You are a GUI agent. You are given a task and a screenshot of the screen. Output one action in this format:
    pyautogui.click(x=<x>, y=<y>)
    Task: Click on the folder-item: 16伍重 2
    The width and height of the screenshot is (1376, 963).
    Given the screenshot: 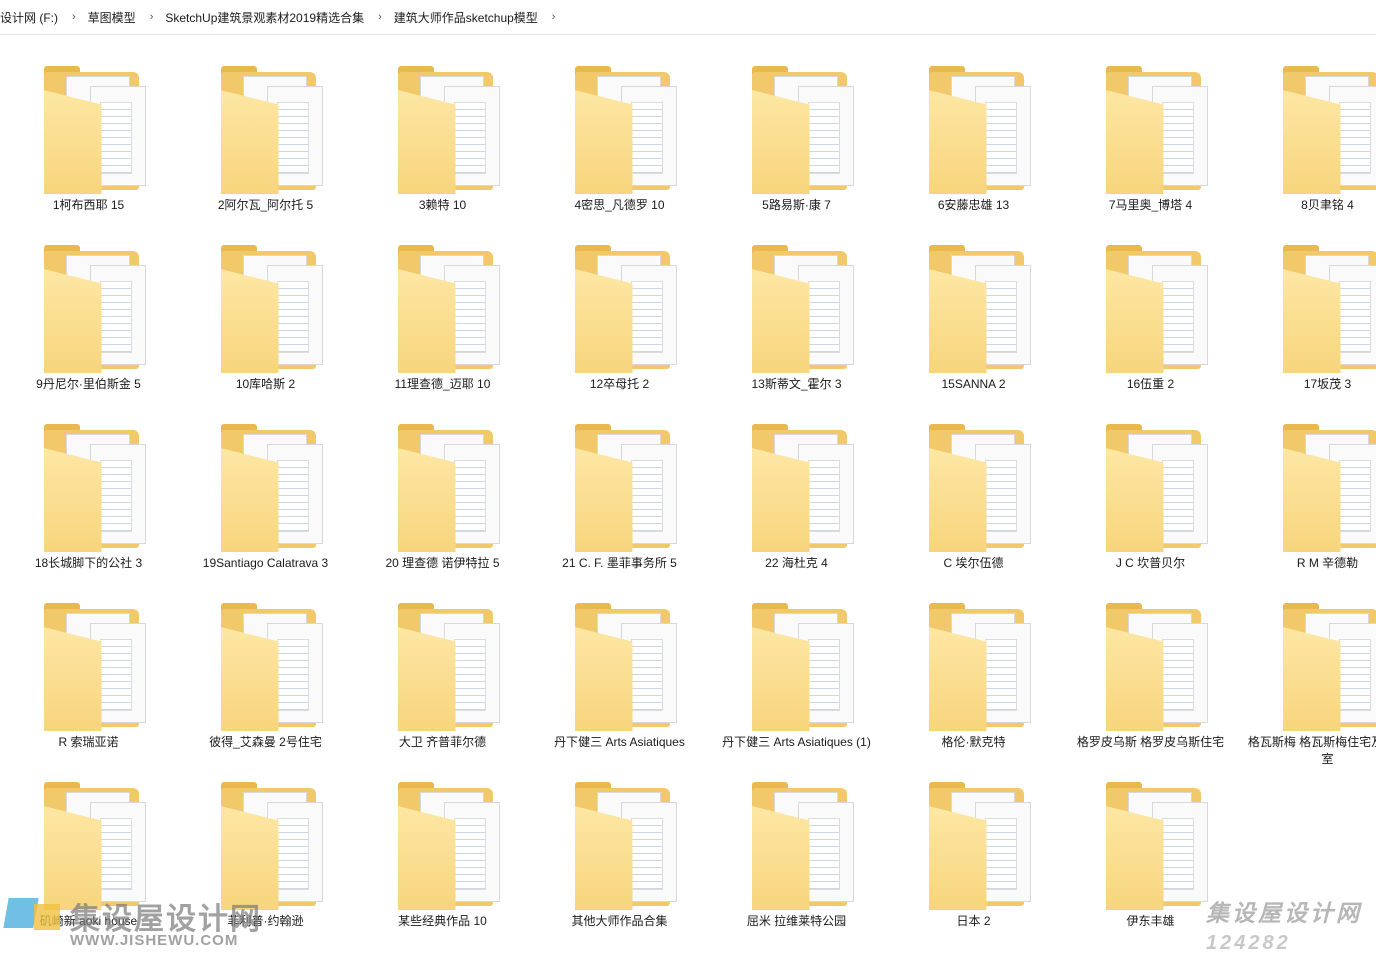 What is the action you would take?
    pyautogui.click(x=1150, y=312)
    